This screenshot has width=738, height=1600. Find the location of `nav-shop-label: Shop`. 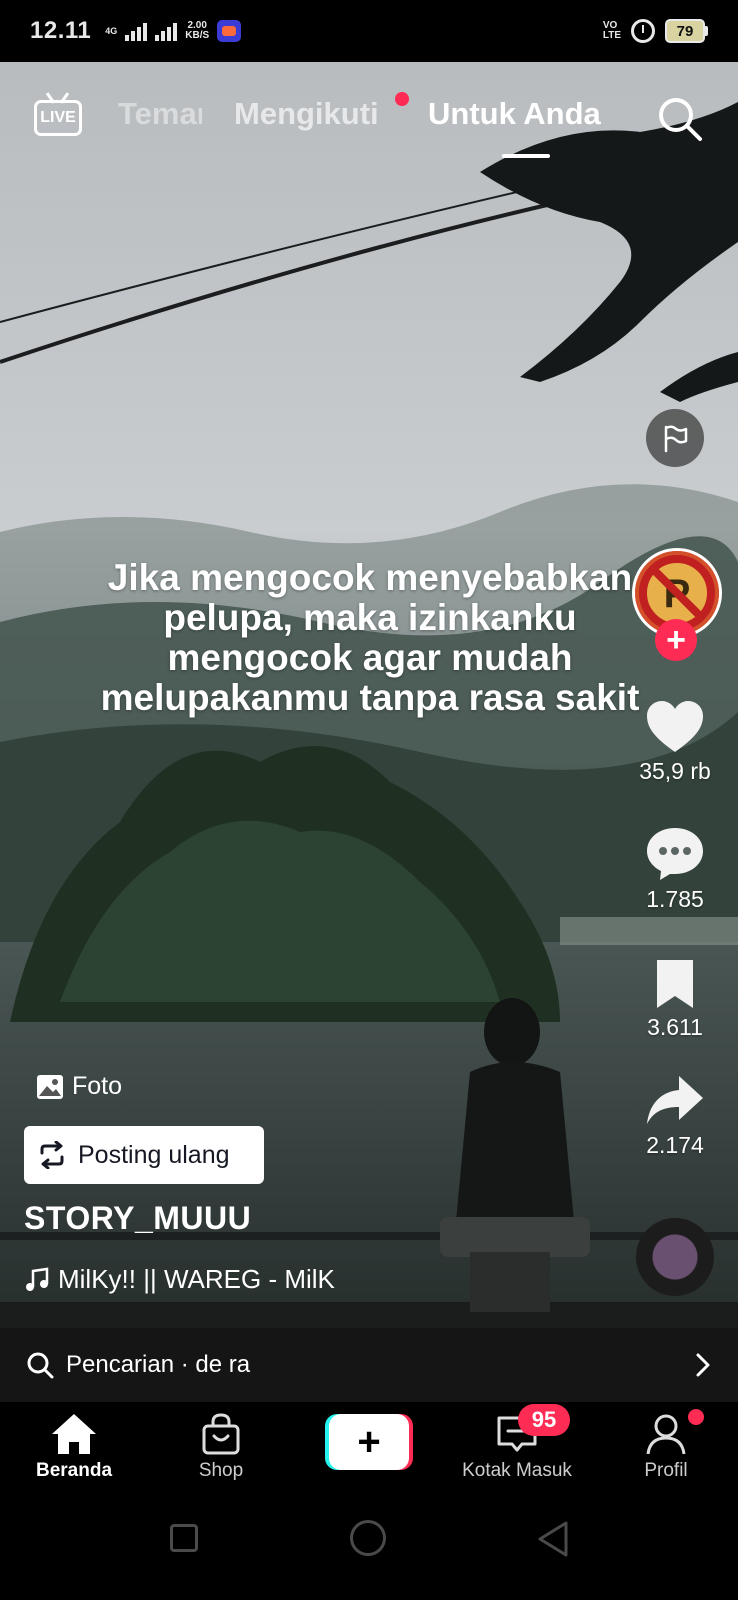

nav-shop-label: Shop is located at coordinates (221, 1470).